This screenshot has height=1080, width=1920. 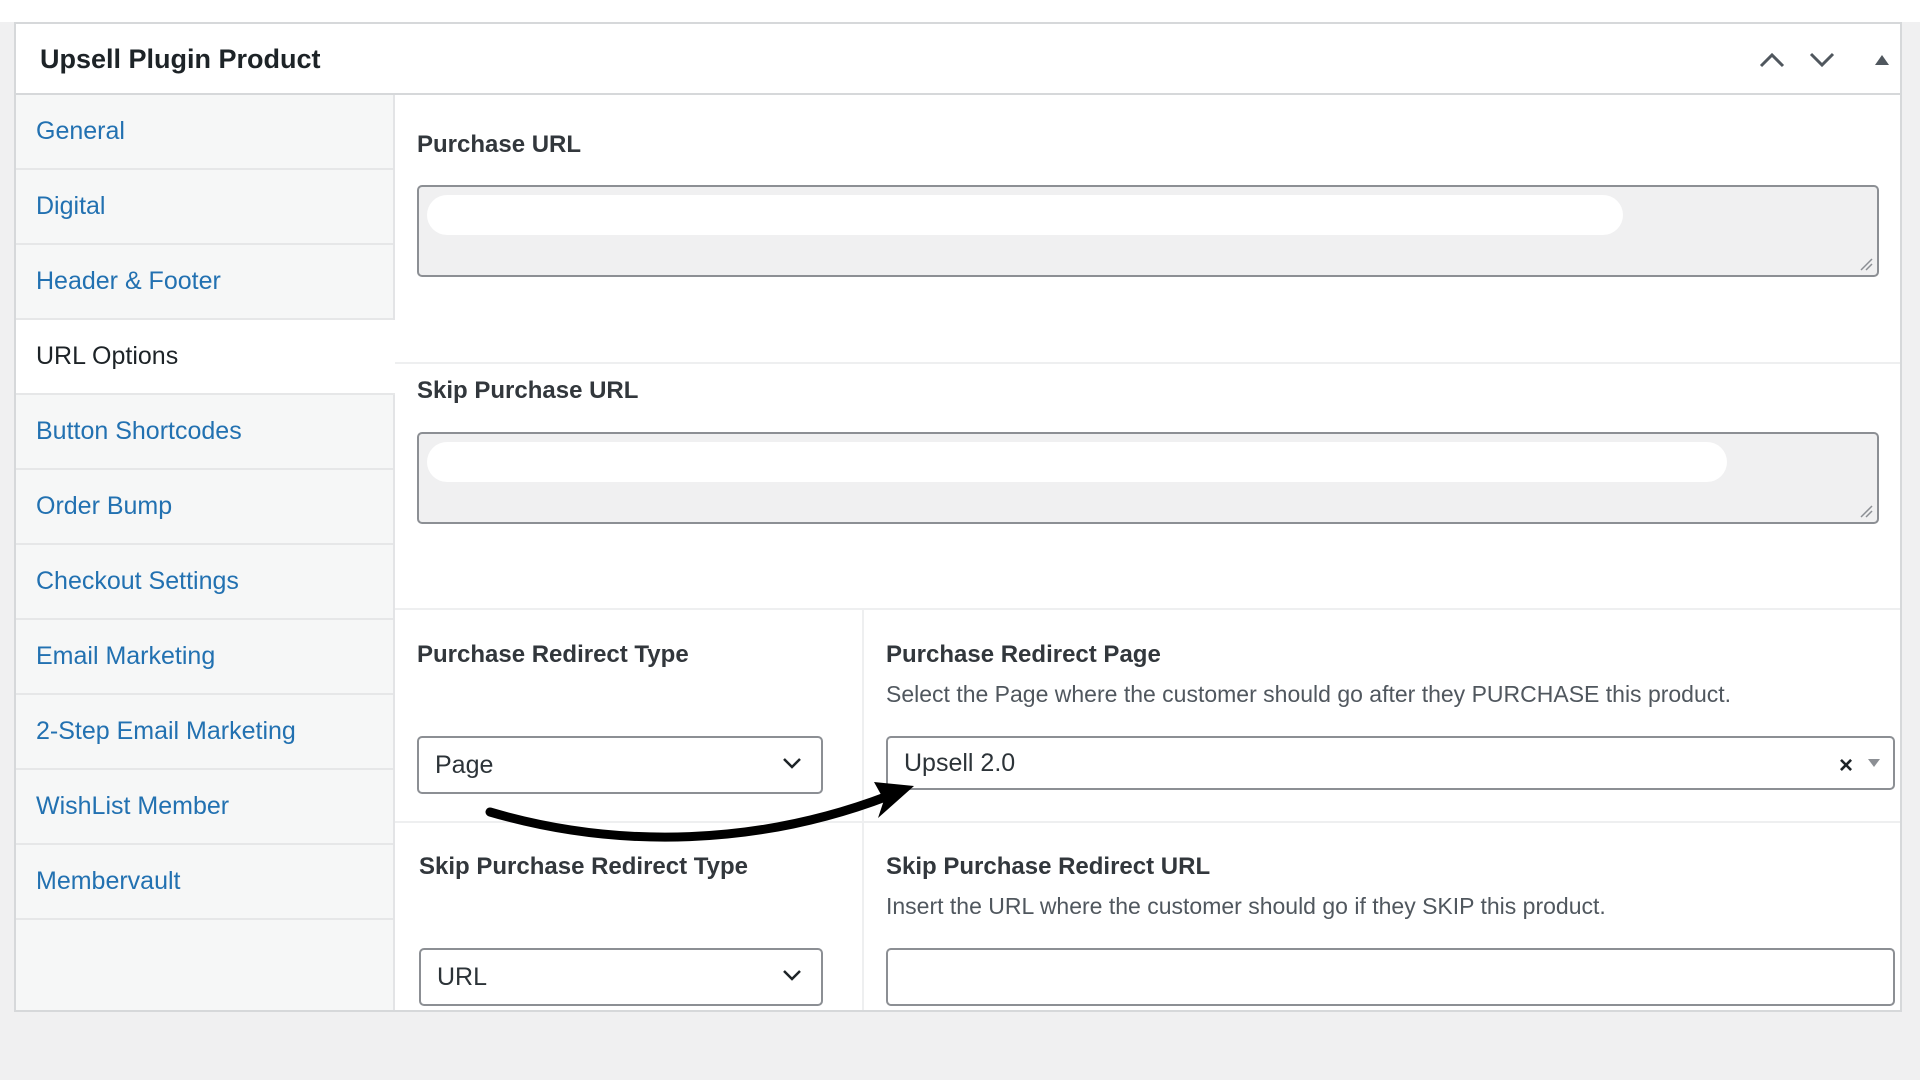 What do you see at coordinates (1023, 654) in the screenshot?
I see `purchase-redirect-page-label: Purchase Redirect Page` at bounding box center [1023, 654].